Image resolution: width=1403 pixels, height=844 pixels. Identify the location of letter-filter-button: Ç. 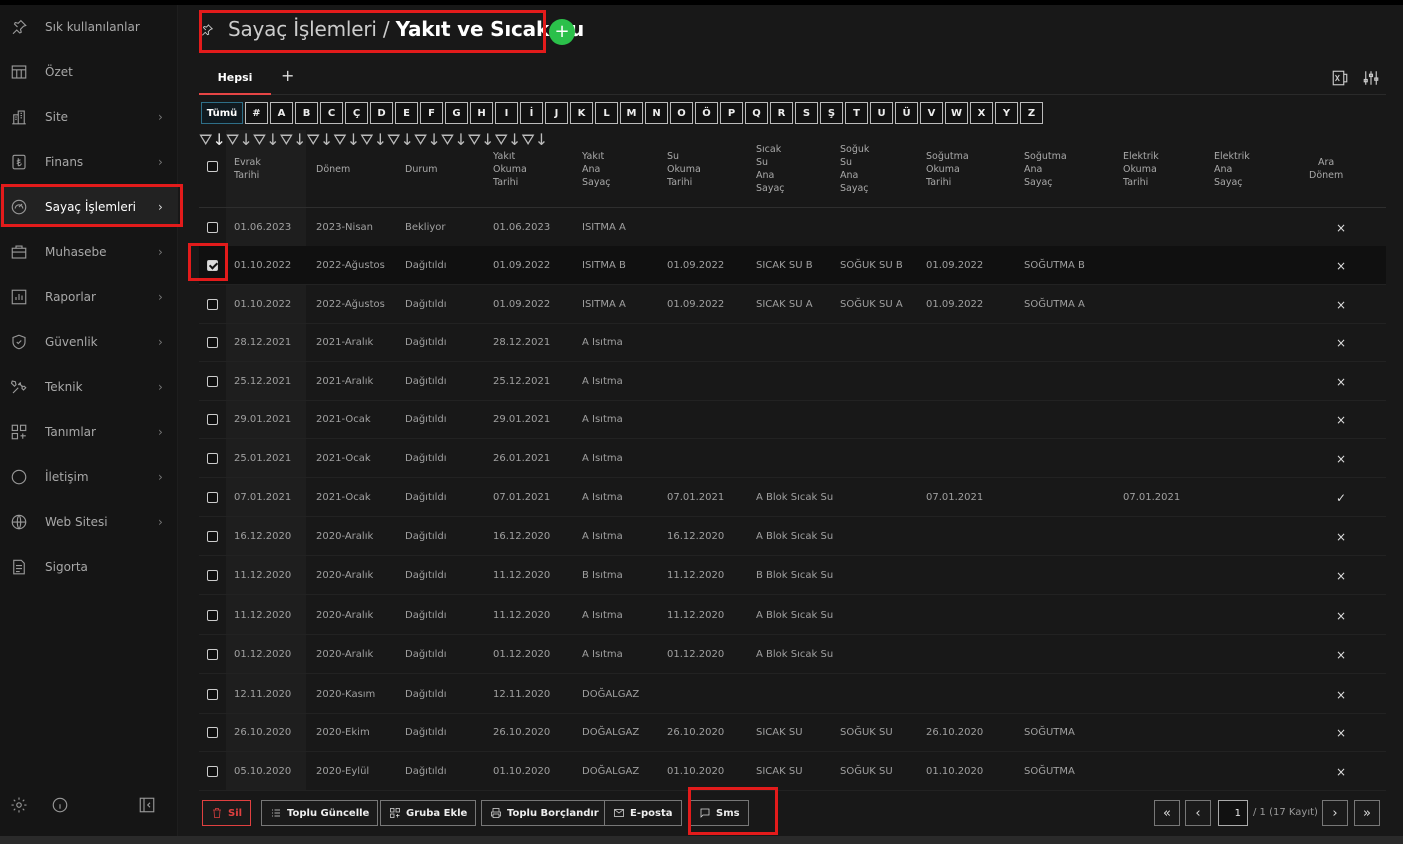
(356, 113).